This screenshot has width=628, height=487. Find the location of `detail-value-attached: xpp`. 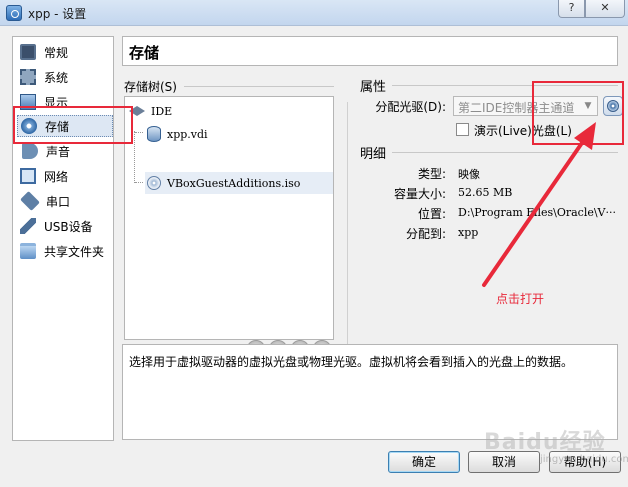

detail-value-attached: xpp is located at coordinates (468, 232).